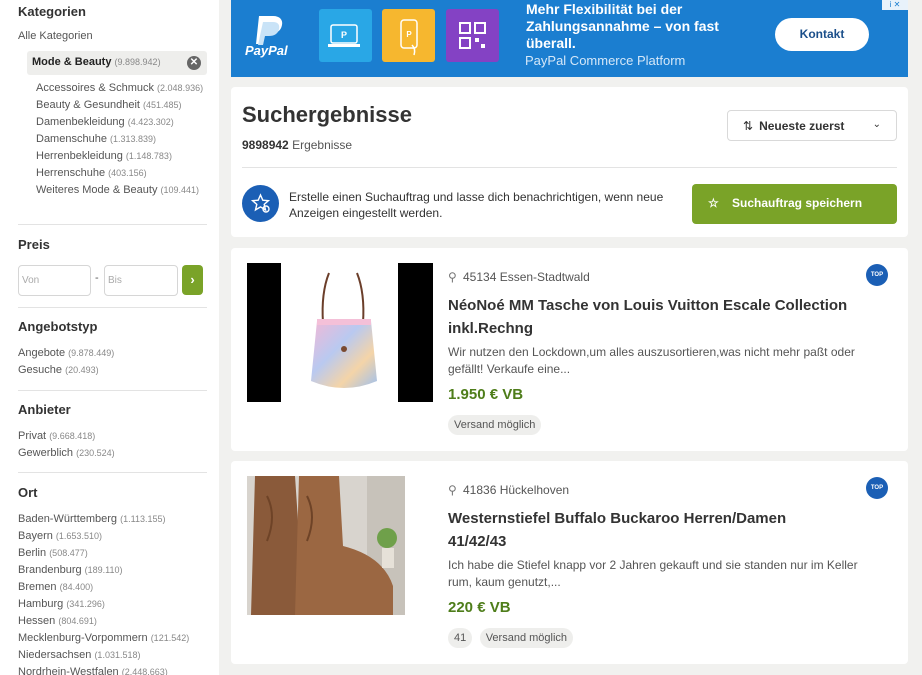 The width and height of the screenshot is (922, 675). Describe the element at coordinates (141, 280) in the screenshot. I see `price-to-input: Bis` at that location.